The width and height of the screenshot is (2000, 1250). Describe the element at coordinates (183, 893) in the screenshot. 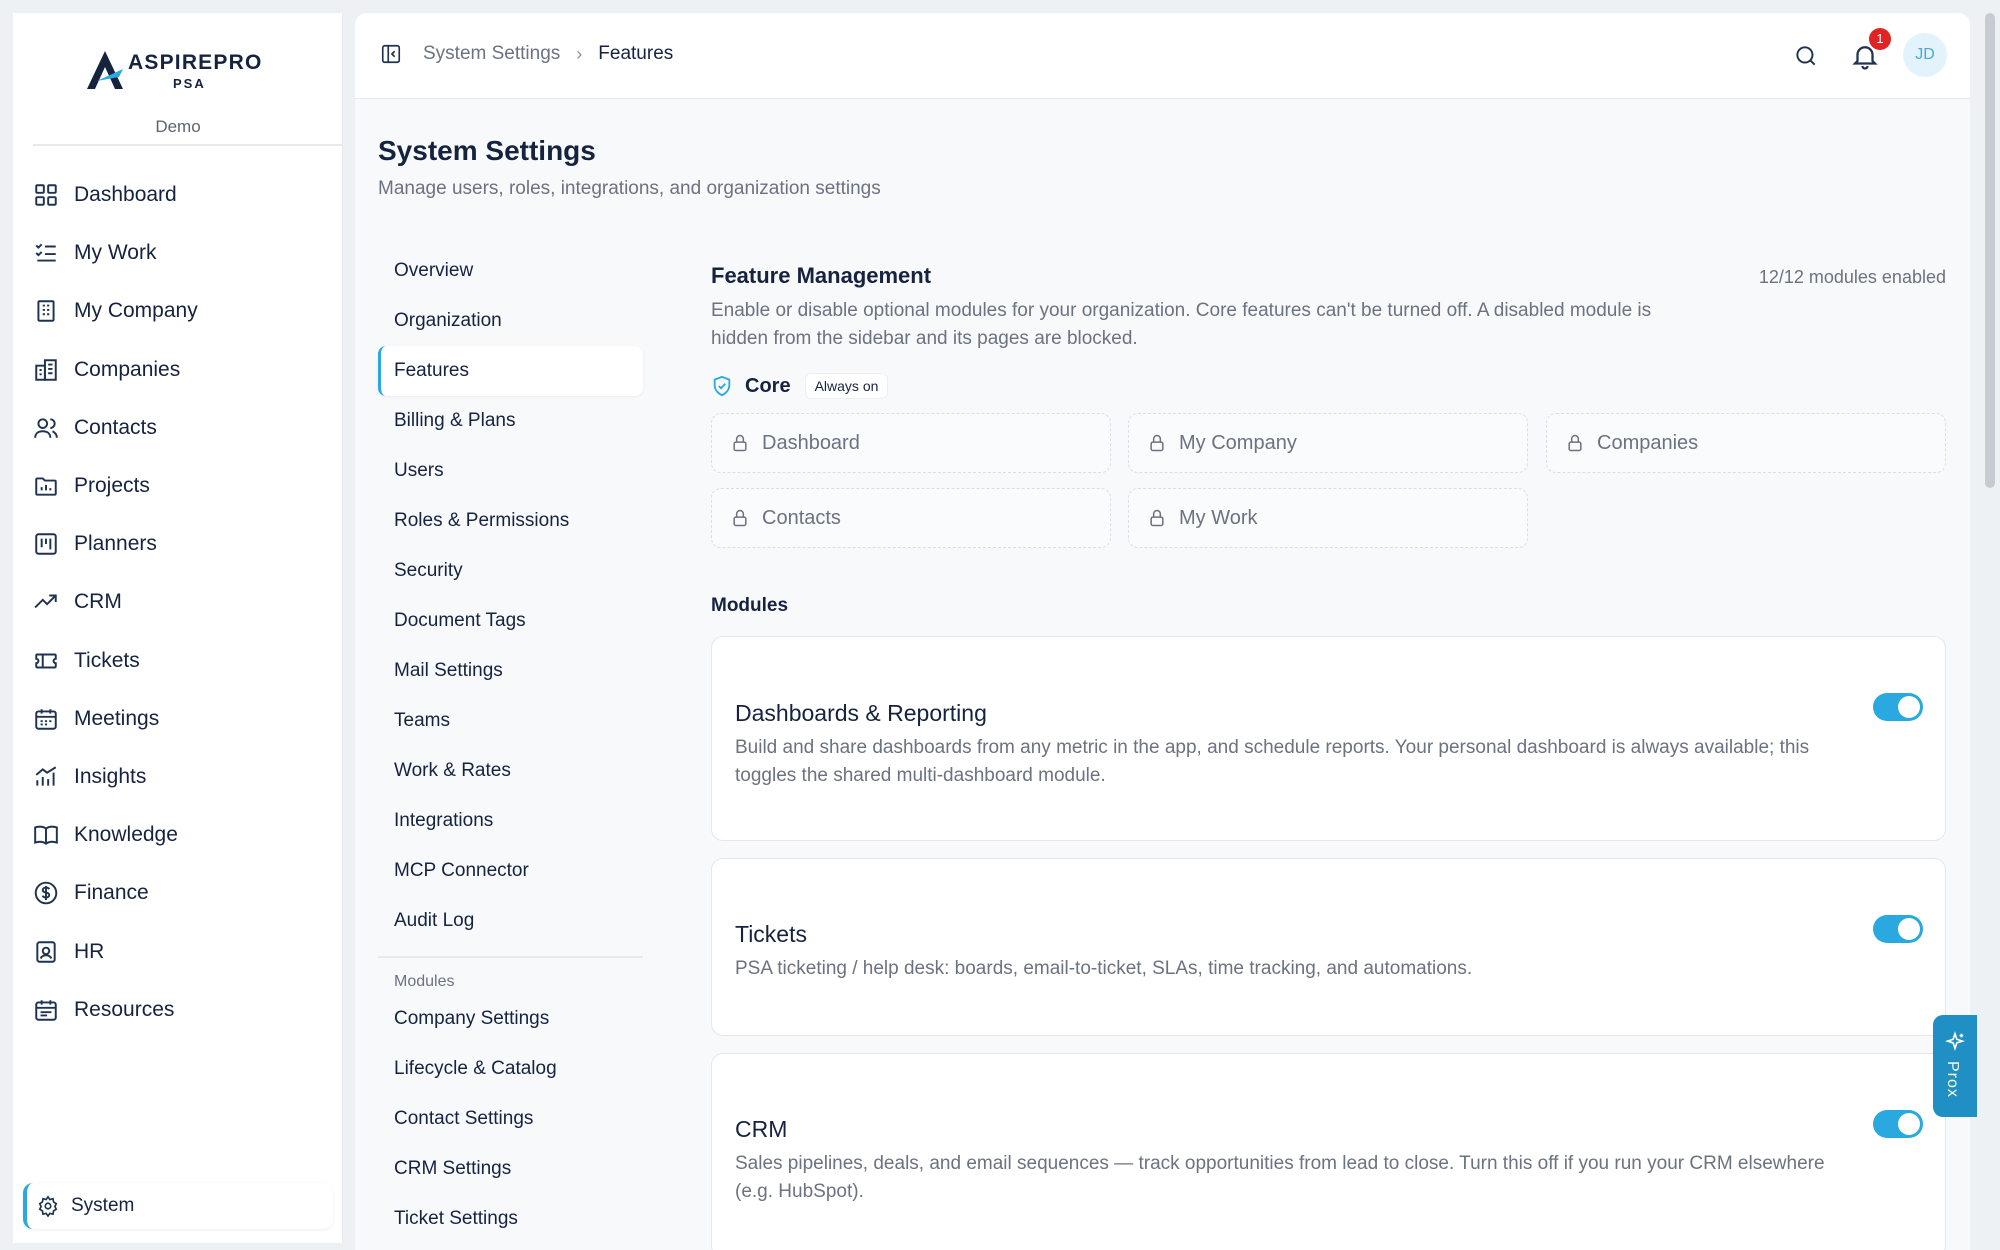

I see `sidebar-item-finance: Finance` at that location.